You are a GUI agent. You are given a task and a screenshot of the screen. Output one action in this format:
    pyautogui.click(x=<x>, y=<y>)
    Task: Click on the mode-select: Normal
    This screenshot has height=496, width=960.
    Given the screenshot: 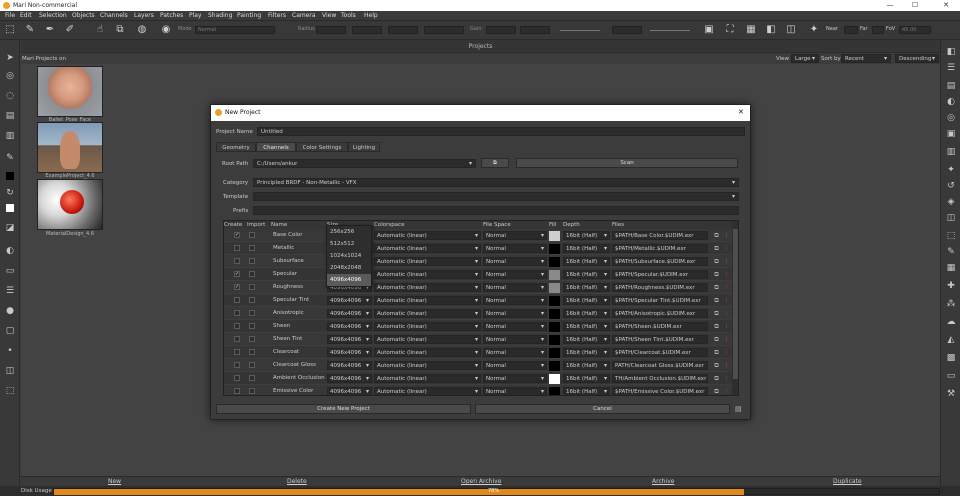 What is the action you would take?
    pyautogui.click(x=235, y=30)
    